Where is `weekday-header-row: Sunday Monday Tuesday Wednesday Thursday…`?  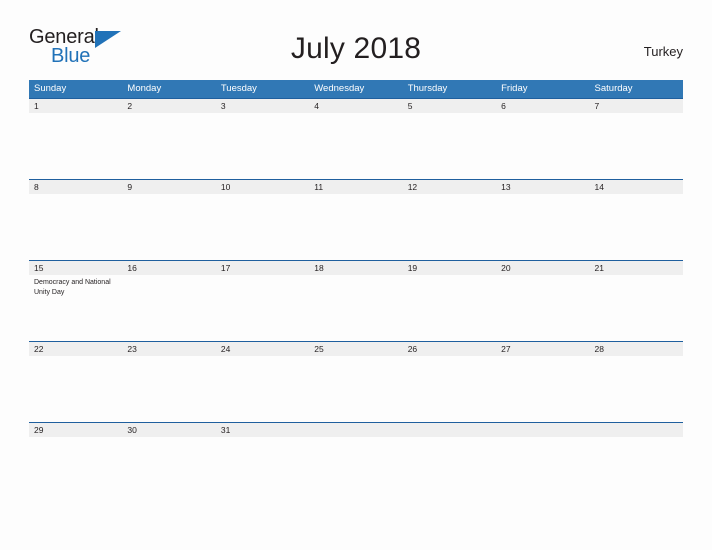
weekday-header-row: Sunday Monday Tuesday Wednesday Thursday… is located at coordinates (356, 89).